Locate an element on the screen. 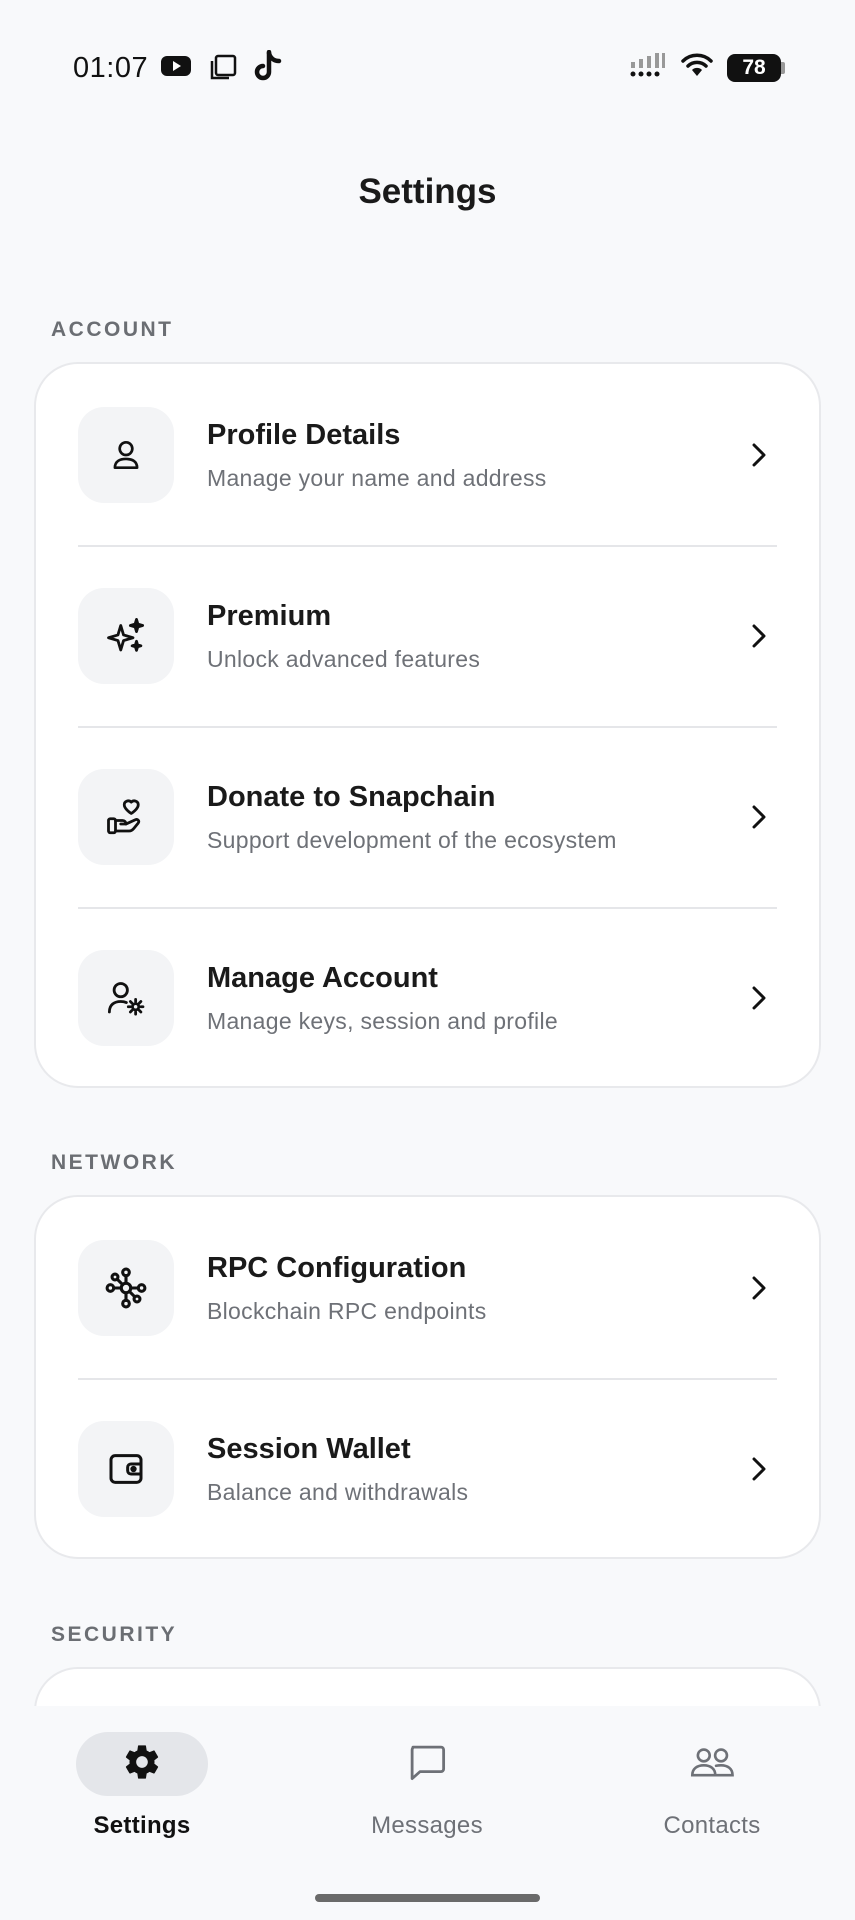 The width and height of the screenshot is (855, 1920). signal-icon is located at coordinates (648, 67).